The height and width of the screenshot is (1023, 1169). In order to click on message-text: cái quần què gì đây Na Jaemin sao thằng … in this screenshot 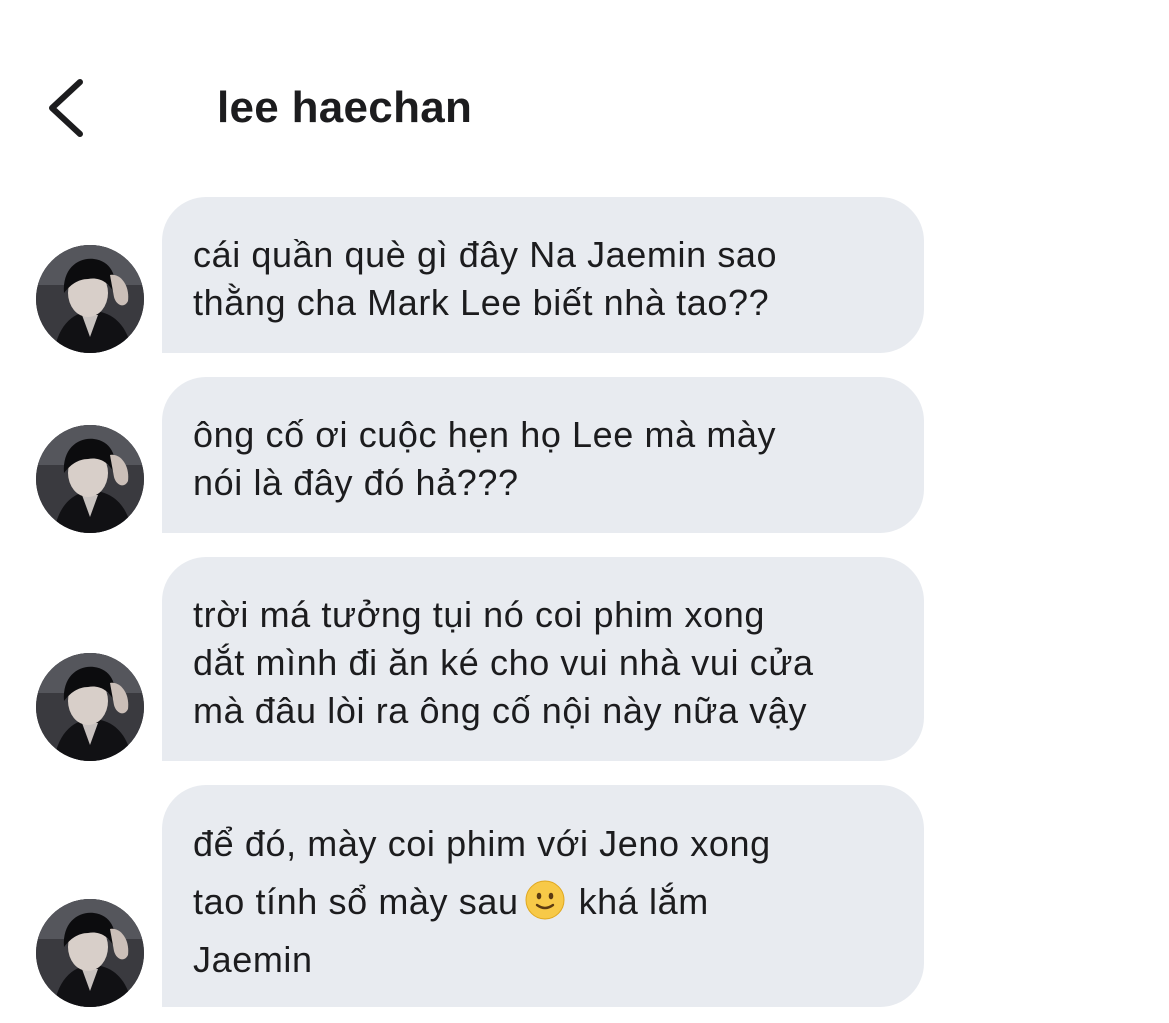, I will do `click(485, 278)`.